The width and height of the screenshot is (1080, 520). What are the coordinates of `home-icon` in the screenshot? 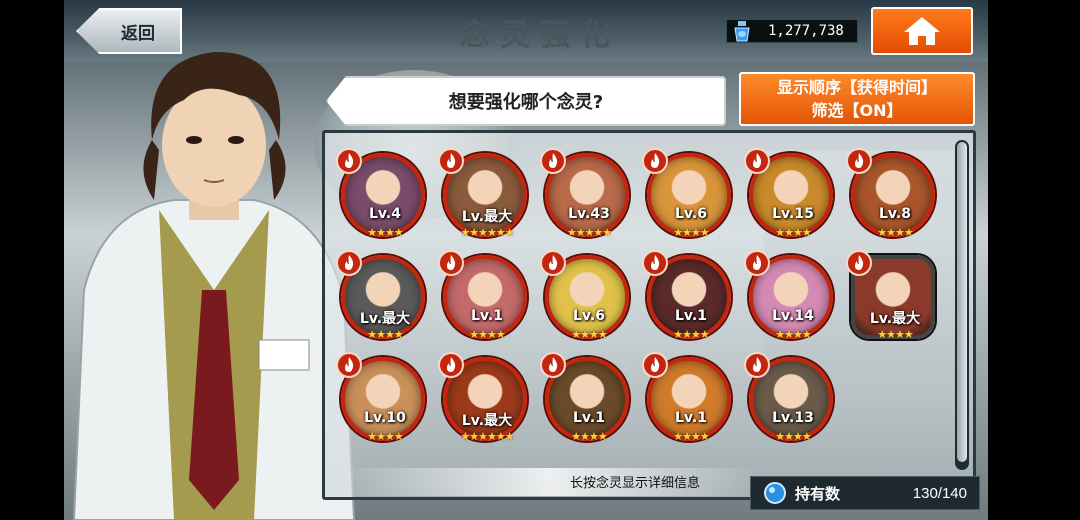 It's located at (922, 31).